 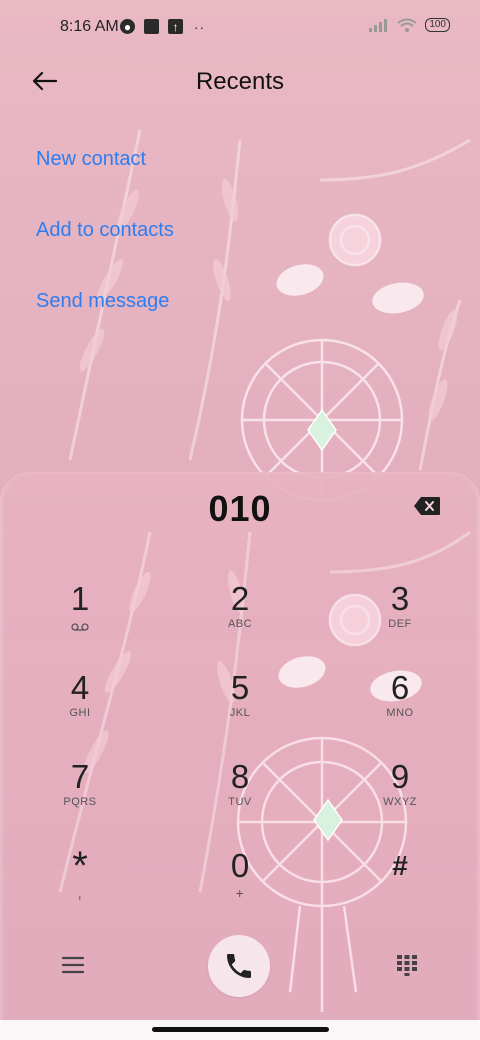 I want to click on home-indicator, so click(x=240, y=1029).